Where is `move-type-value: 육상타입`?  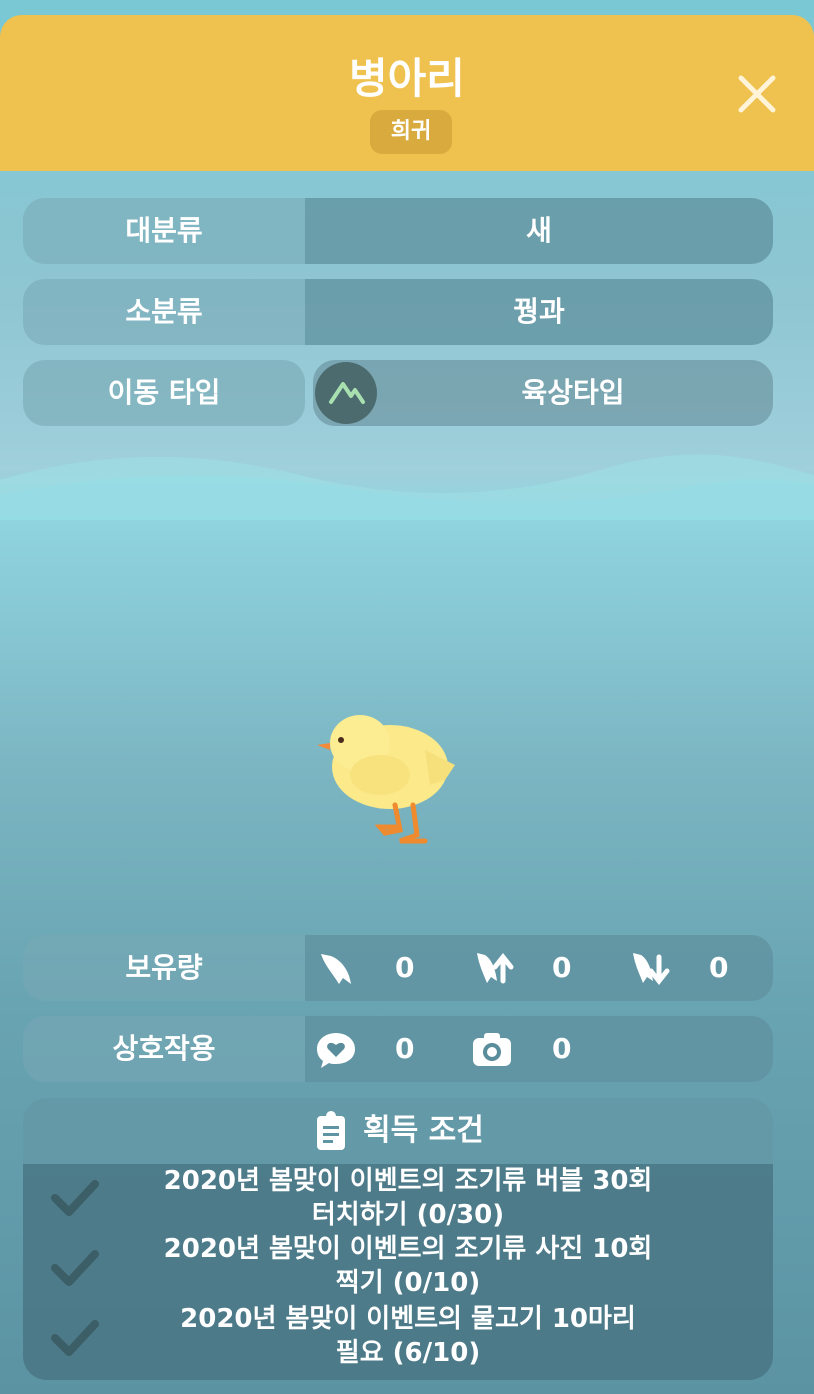 move-type-value: 육상타입 is located at coordinates (573, 392).